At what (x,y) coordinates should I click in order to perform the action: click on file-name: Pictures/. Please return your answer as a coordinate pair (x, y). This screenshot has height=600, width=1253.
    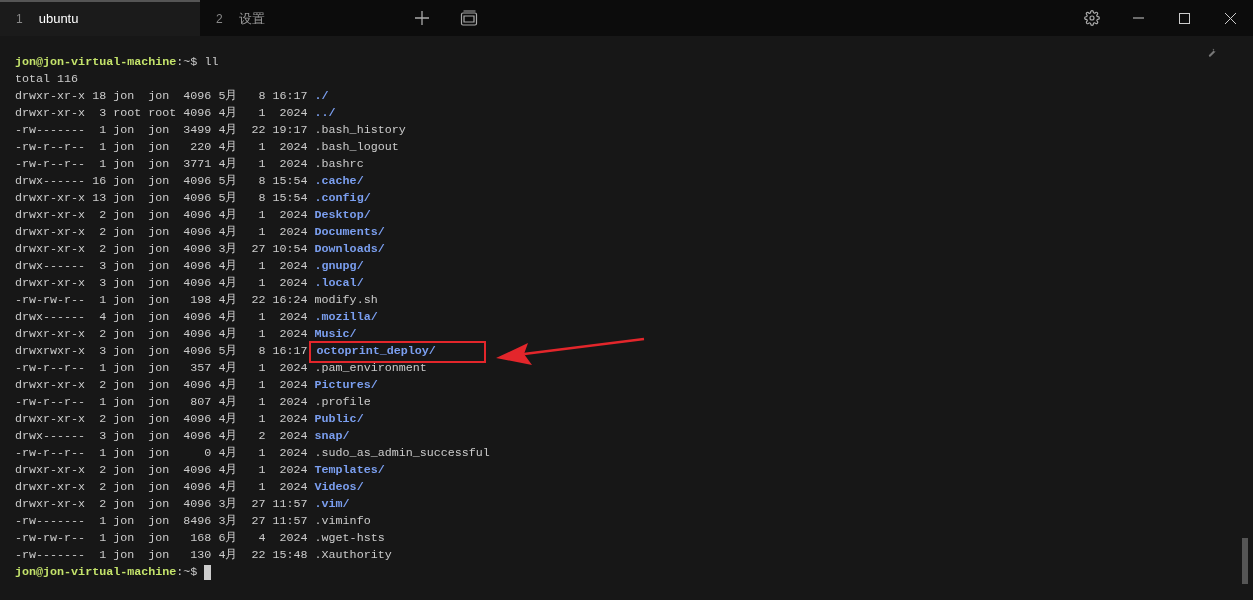
    Looking at the image, I should click on (346, 385).